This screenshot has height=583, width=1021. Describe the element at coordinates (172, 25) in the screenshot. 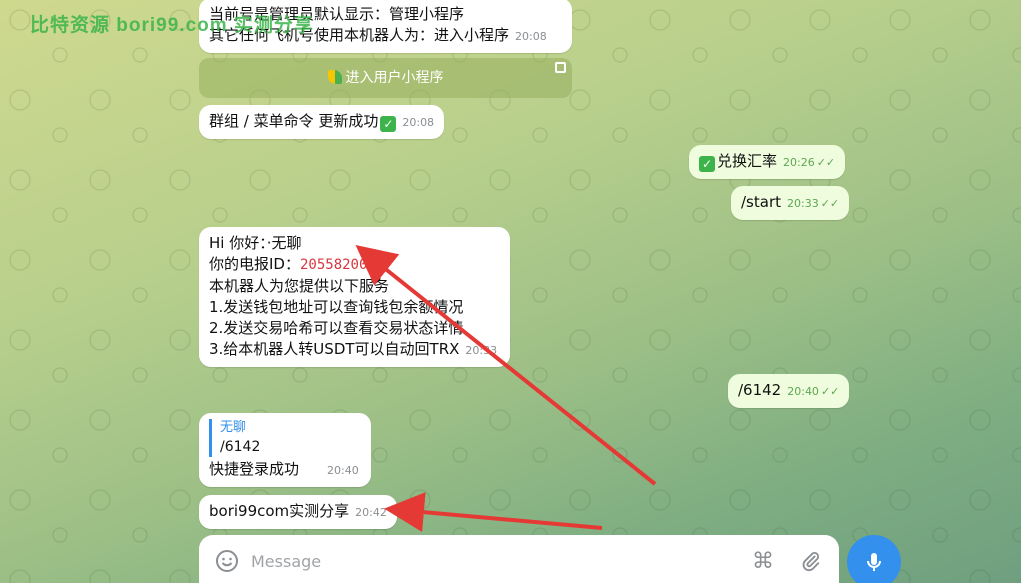

I see `watermark: 比特资源 bori99.com 实测分享` at that location.